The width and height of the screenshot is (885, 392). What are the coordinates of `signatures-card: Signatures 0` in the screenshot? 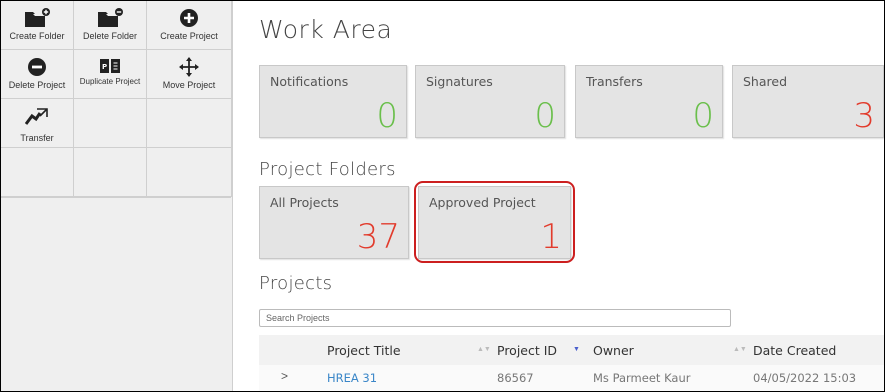 It's located at (490, 101).